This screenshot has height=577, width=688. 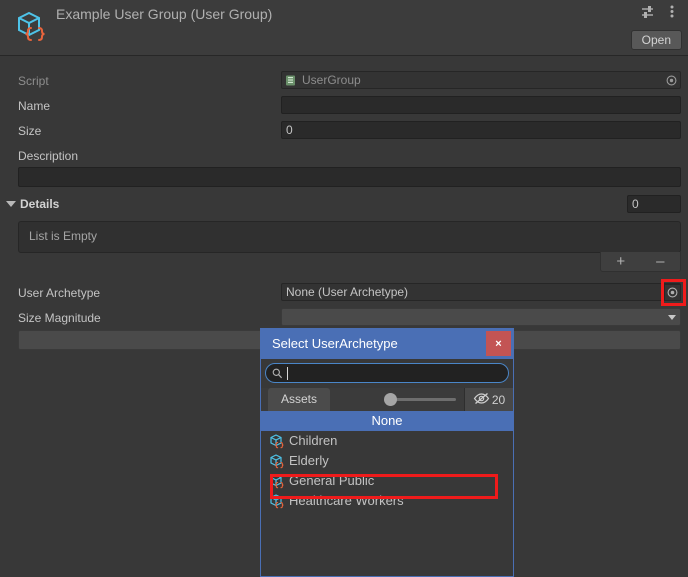 I want to click on script-object-field: UserGroup, so click(x=481, y=80).